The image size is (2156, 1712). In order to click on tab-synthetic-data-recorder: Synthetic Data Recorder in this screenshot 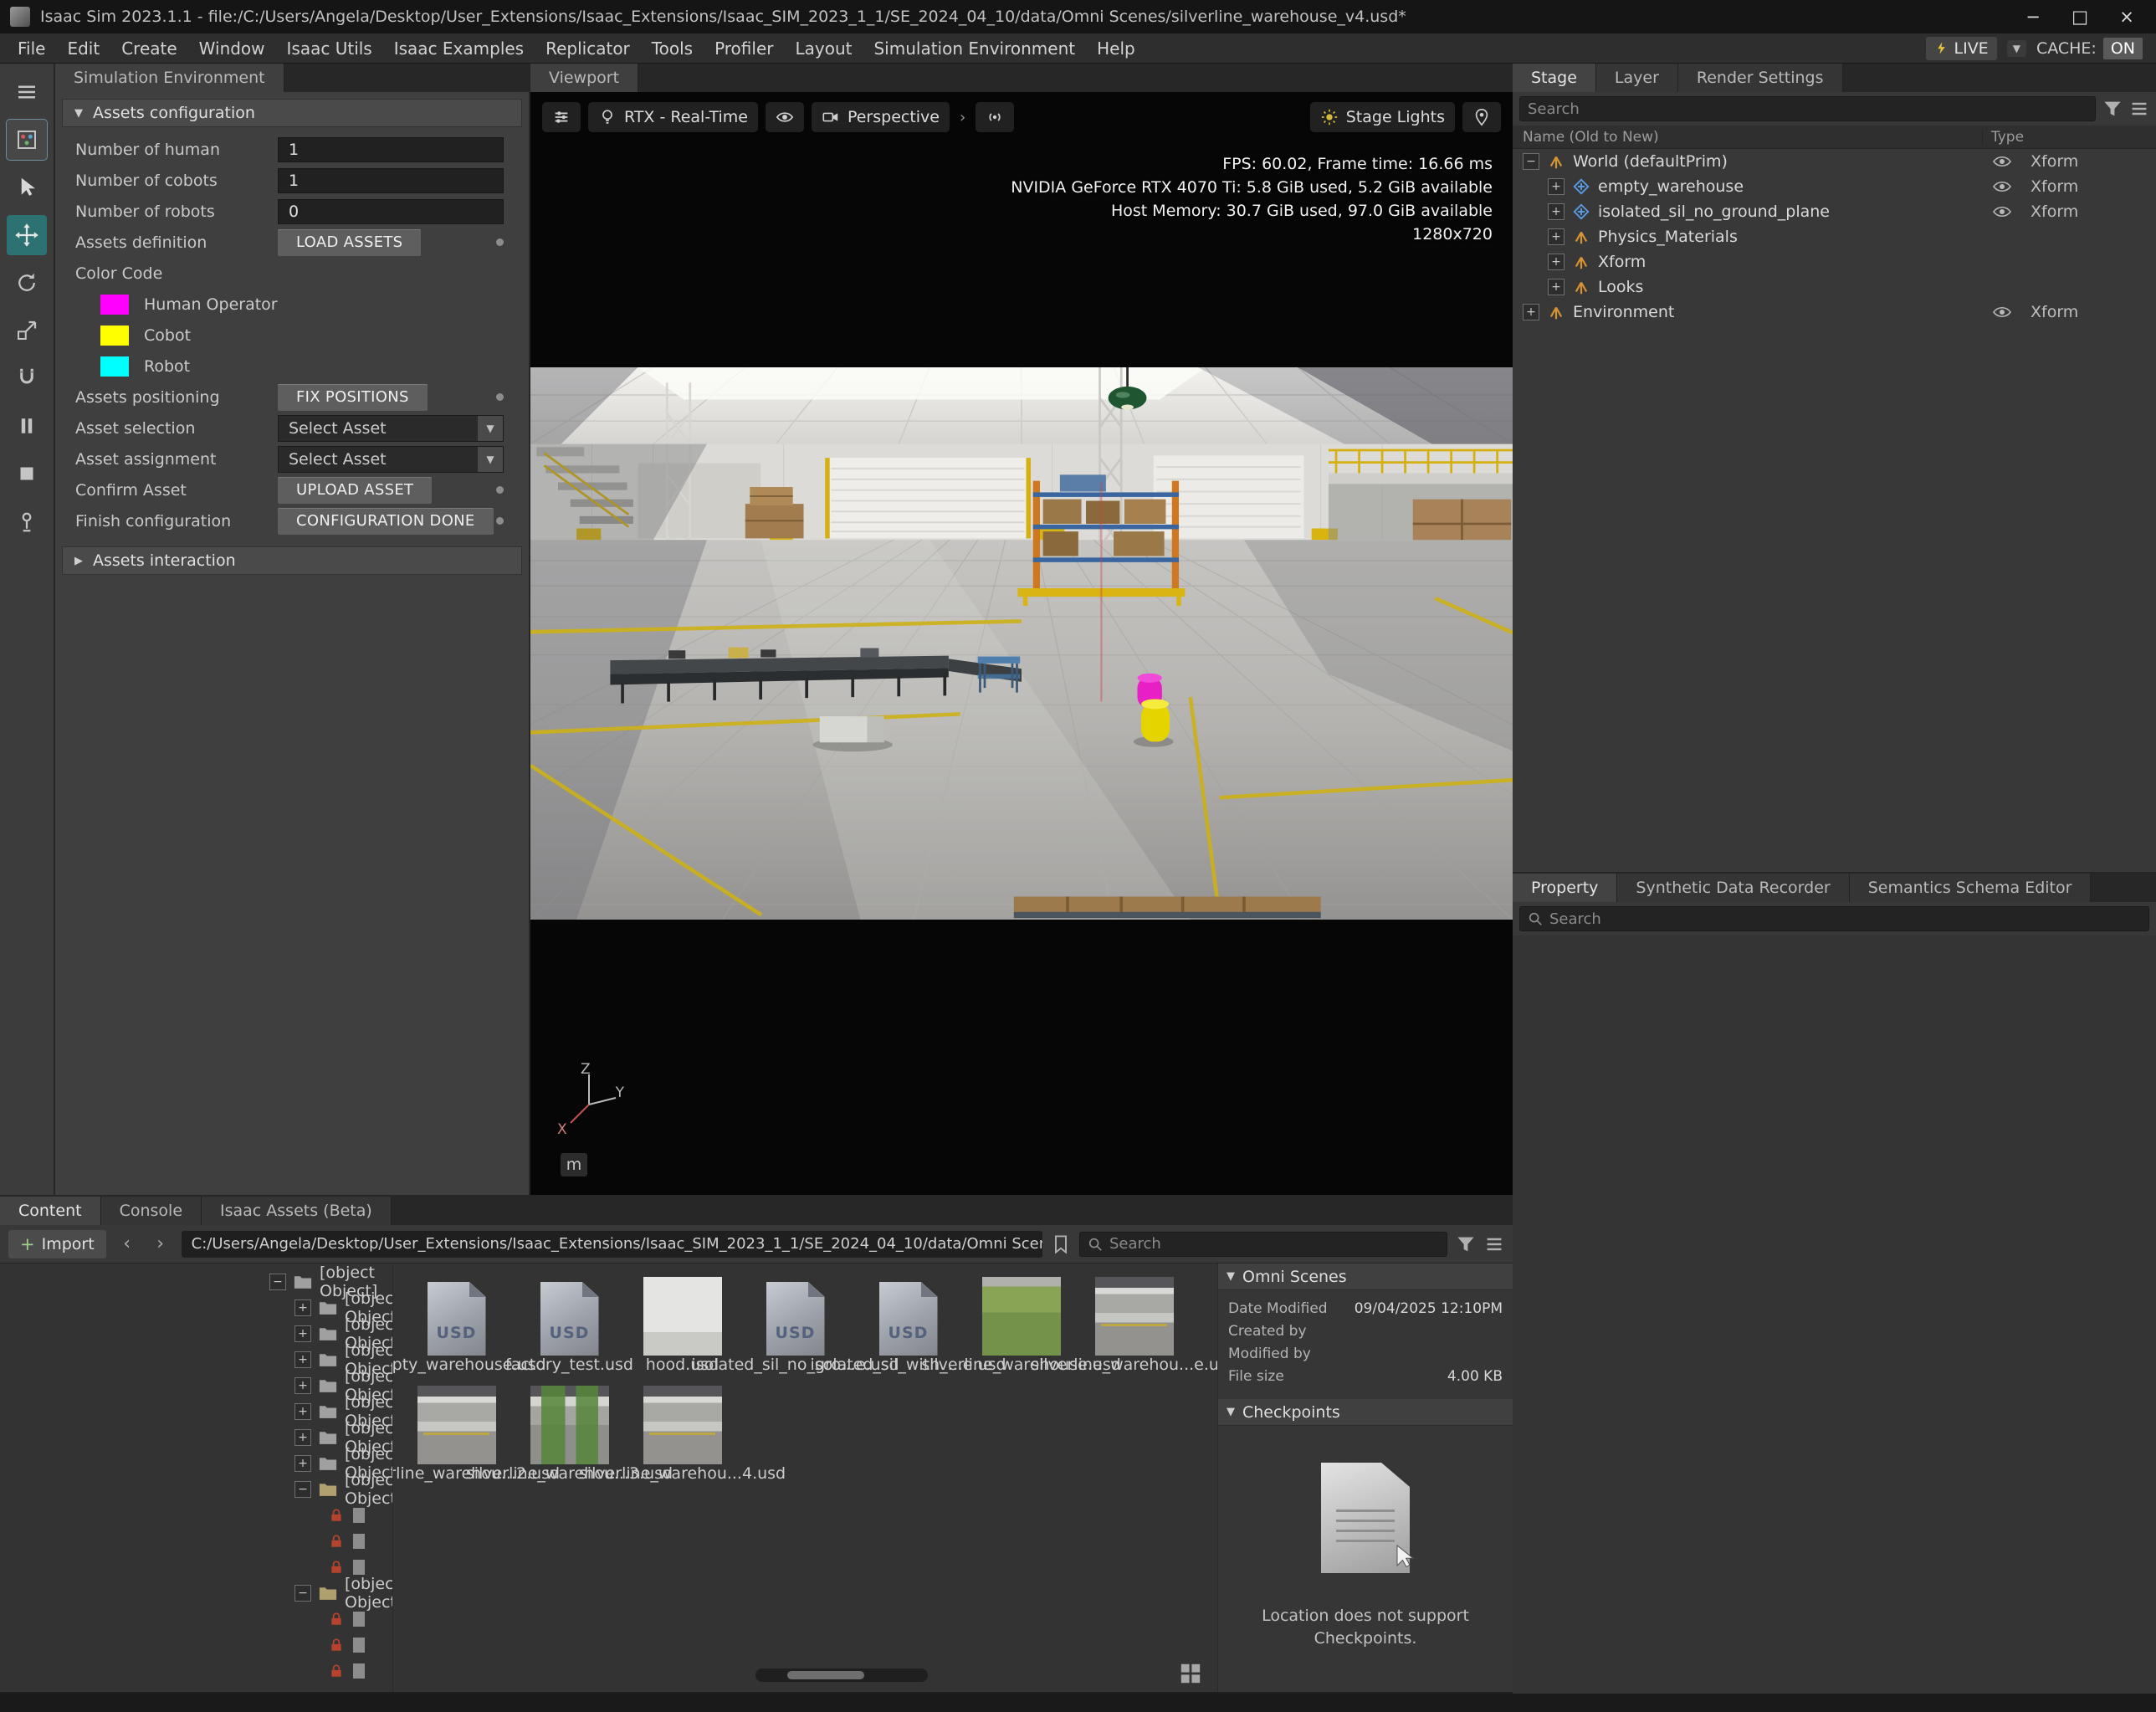, I will do `click(1733, 888)`.